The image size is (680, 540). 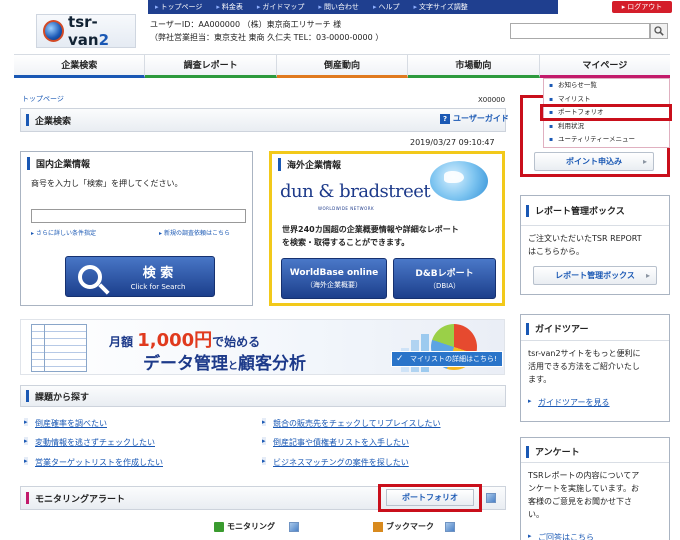 What do you see at coordinates (452, 142) in the screenshot?
I see `current-datetime: 2019/03/27 09:10:47` at bounding box center [452, 142].